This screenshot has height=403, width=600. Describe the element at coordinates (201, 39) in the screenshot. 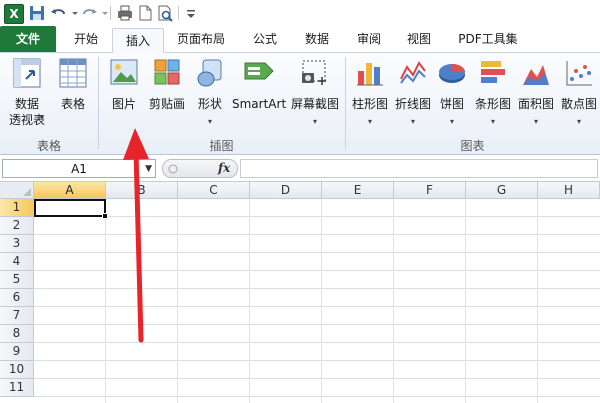

I see `tab-page-layout: 页面布局` at that location.